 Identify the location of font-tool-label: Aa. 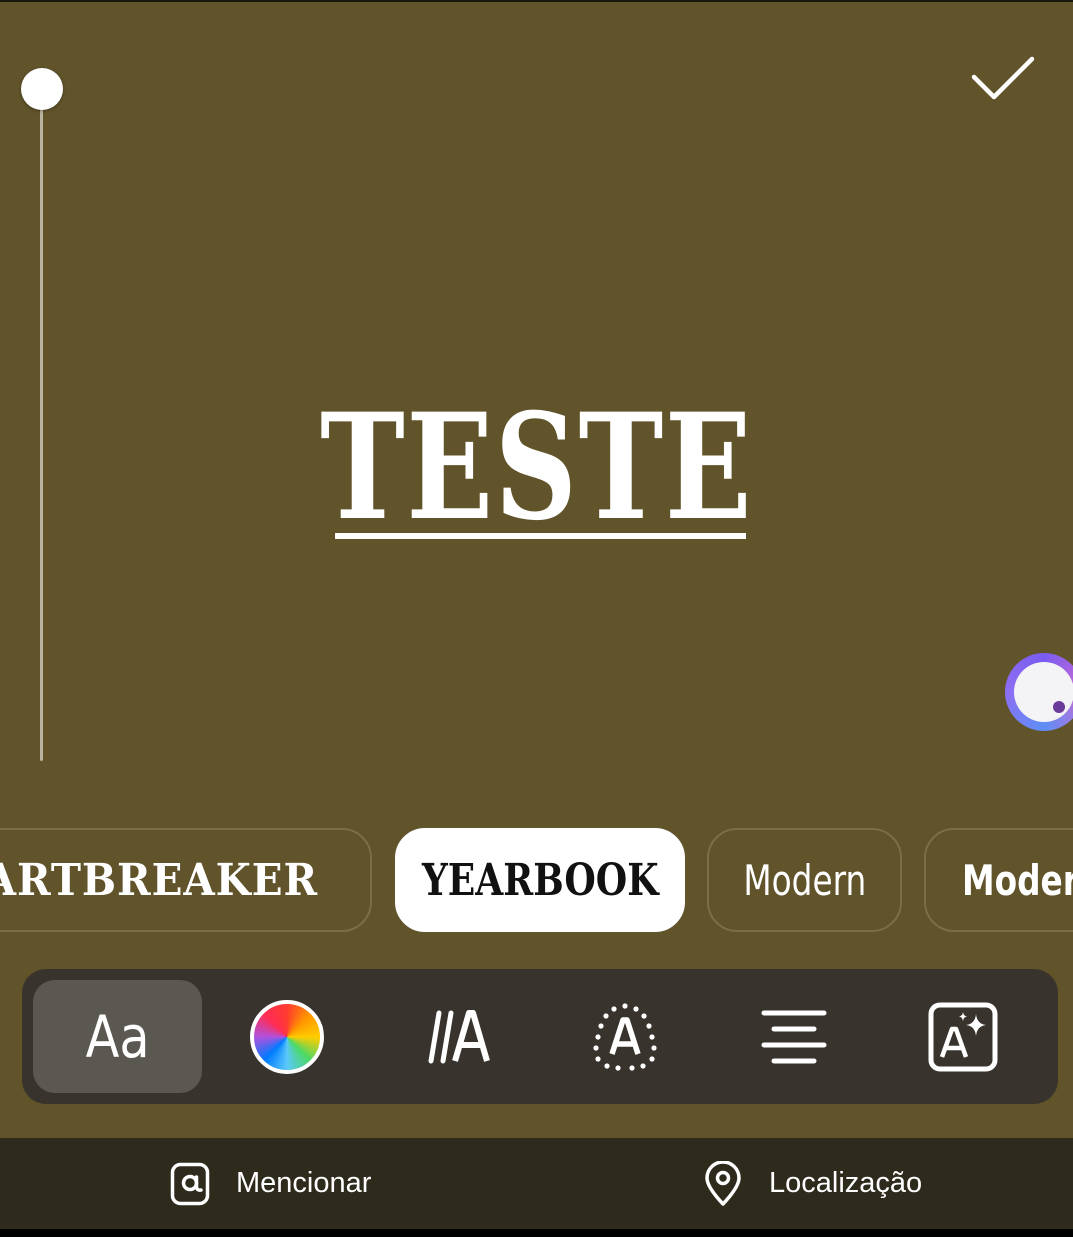
(117, 1036).